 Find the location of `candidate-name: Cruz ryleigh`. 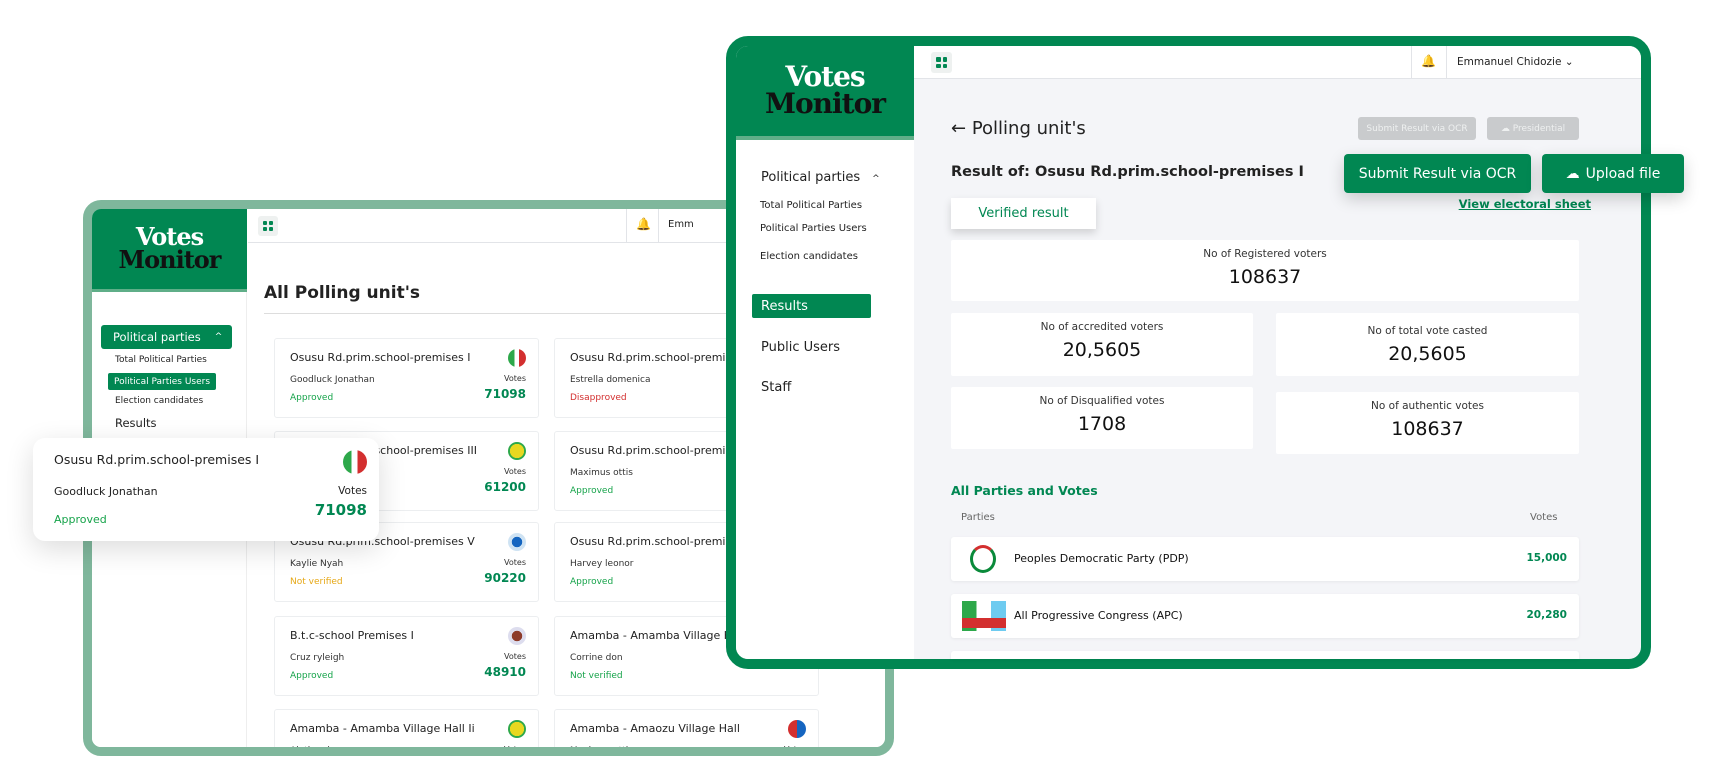

candidate-name: Cruz ryleigh is located at coordinates (317, 658).